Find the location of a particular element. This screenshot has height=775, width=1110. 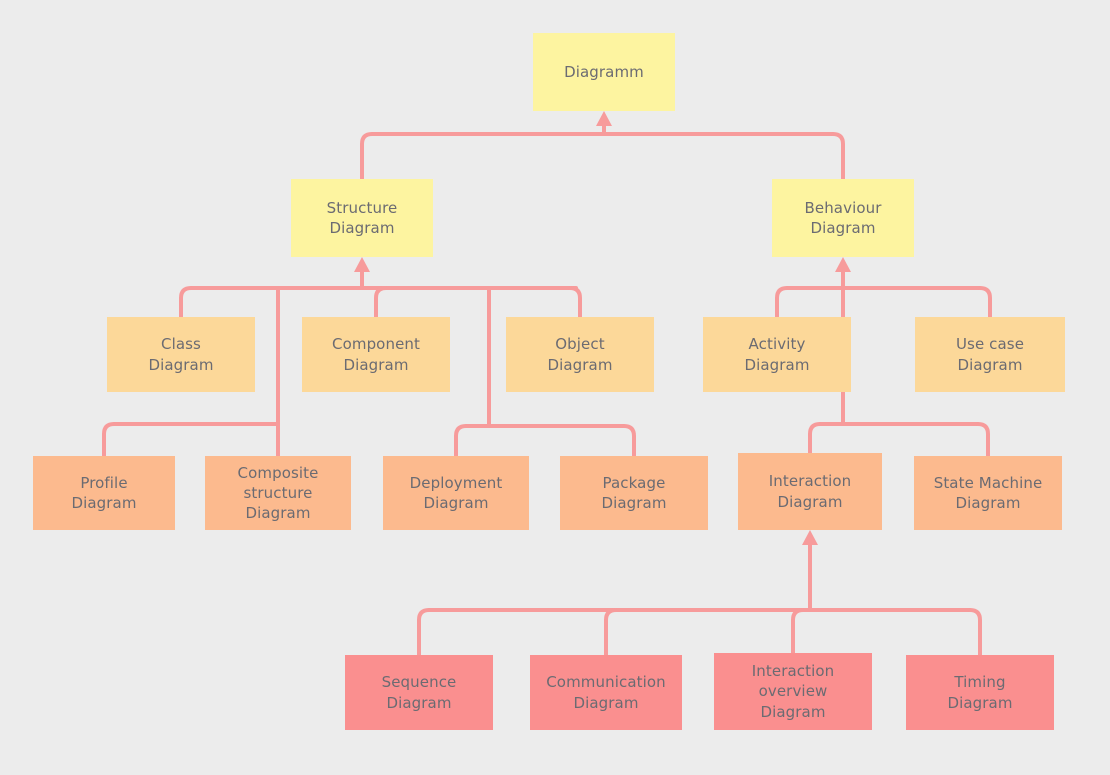

node-sequence: Sequence Diagram is located at coordinates (419, 692).